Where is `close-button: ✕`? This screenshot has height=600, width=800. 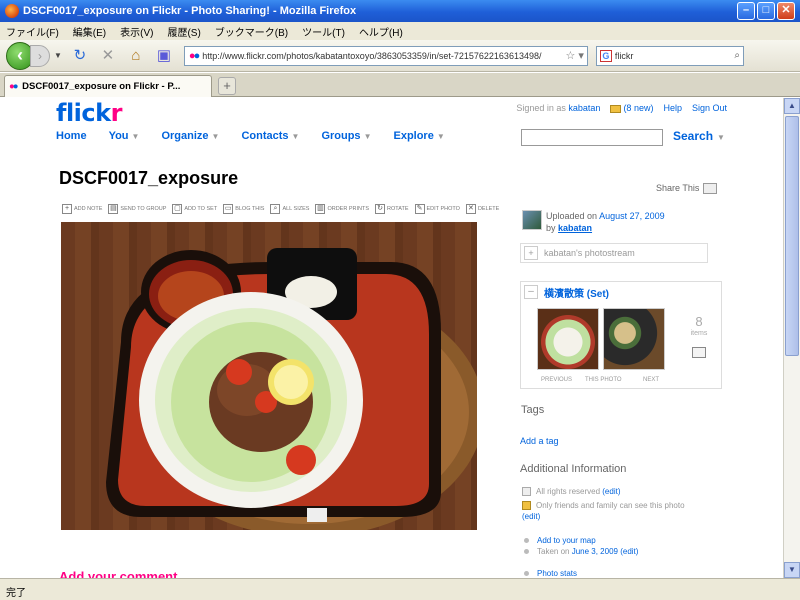
close-button: ✕ is located at coordinates (786, 11).